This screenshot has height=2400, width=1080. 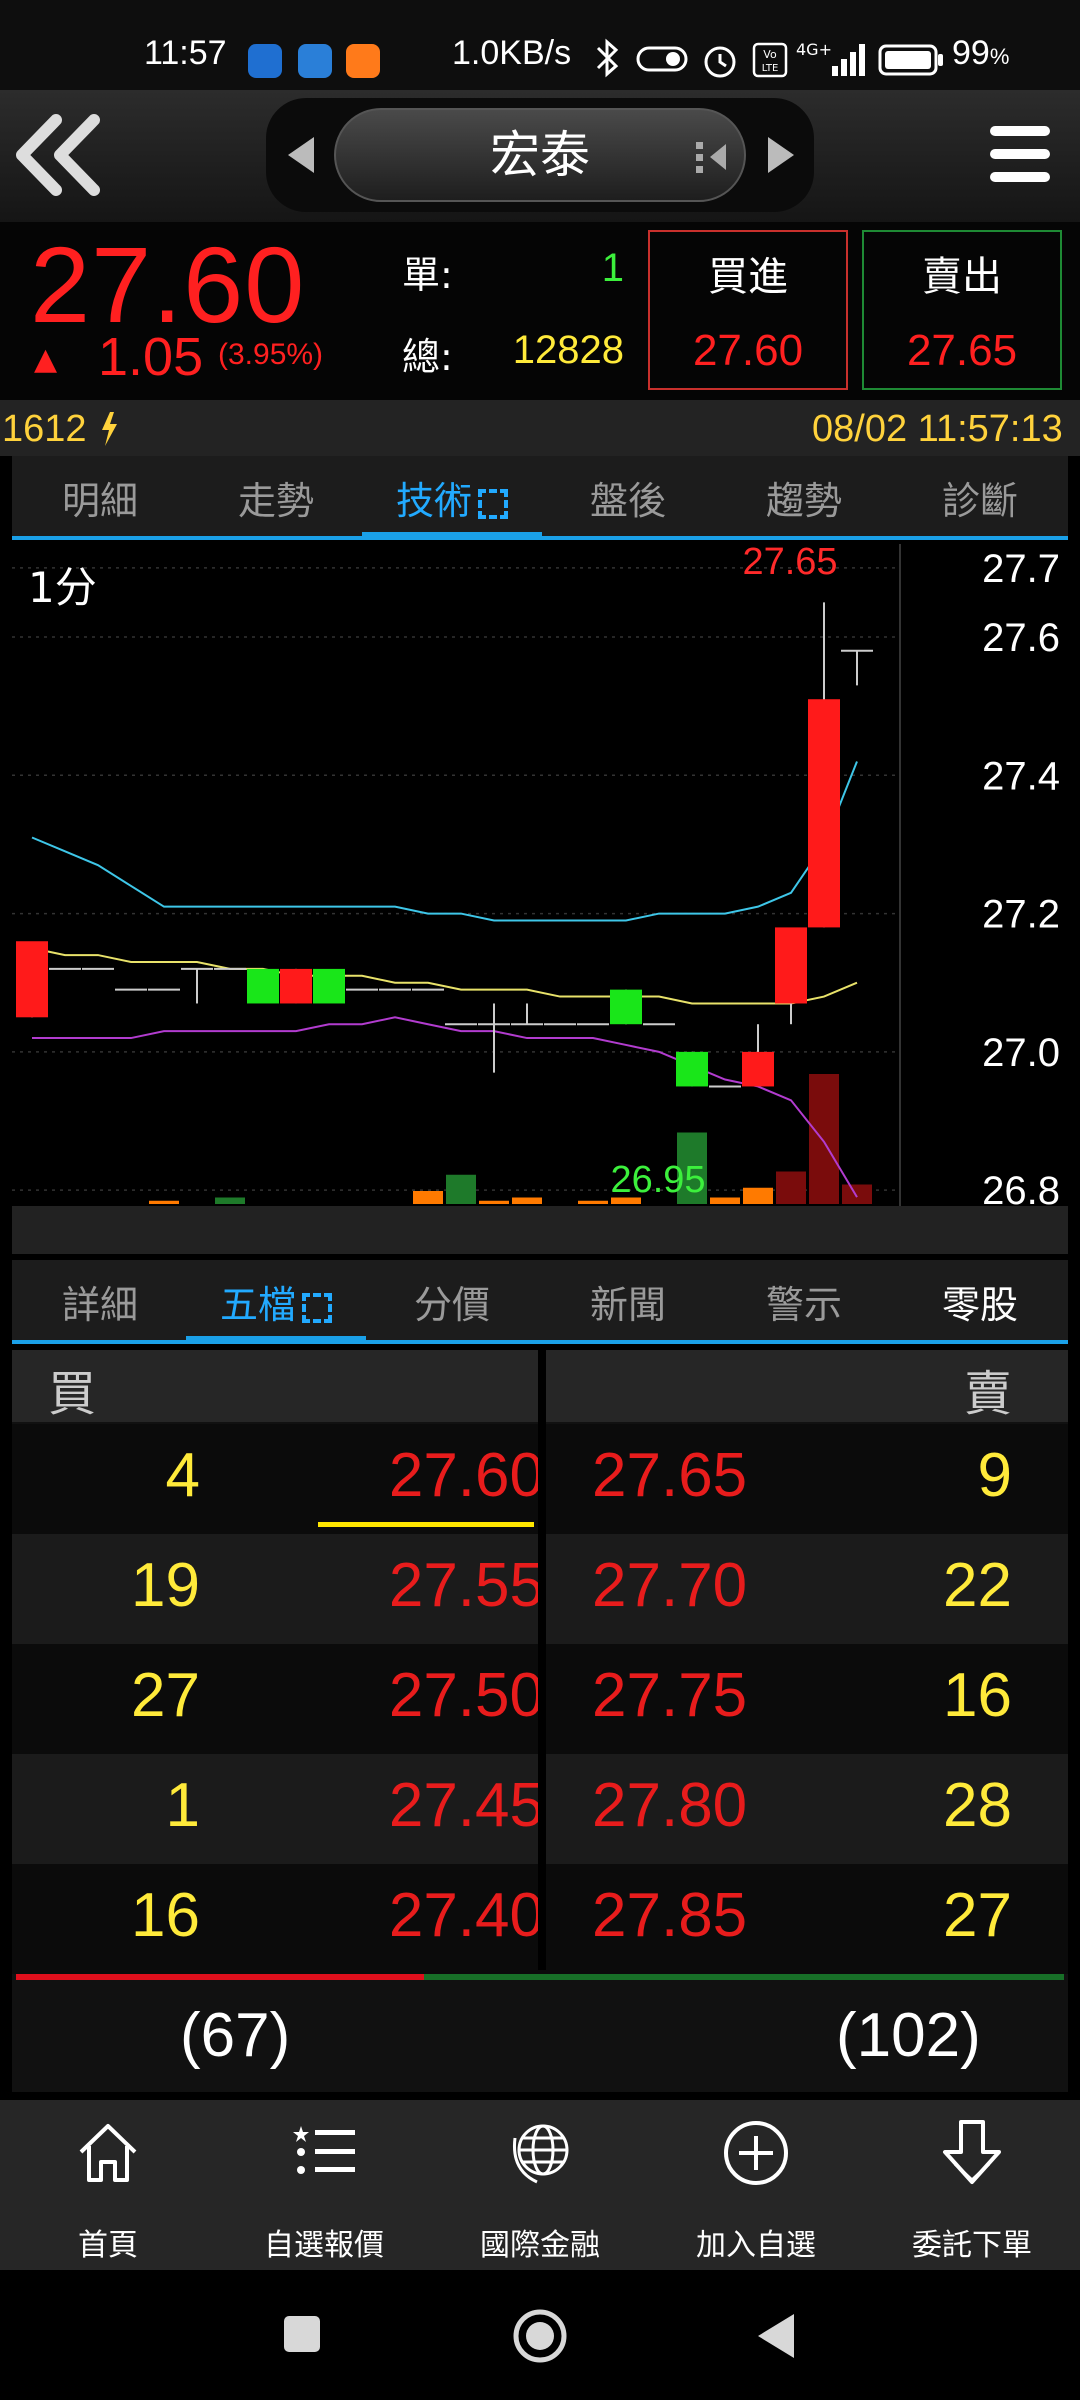 What do you see at coordinates (662, 59) in the screenshot?
I see `link-icon` at bounding box center [662, 59].